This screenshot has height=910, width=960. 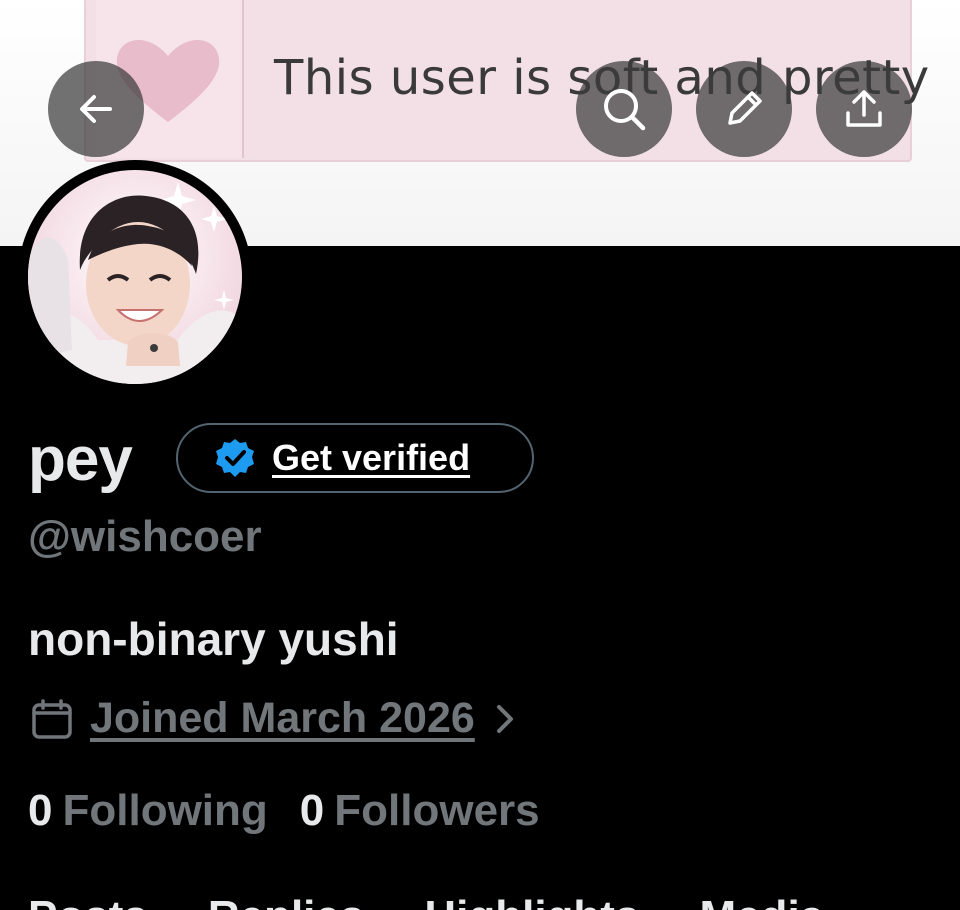 I want to click on followers-count: 0, so click(x=312, y=810).